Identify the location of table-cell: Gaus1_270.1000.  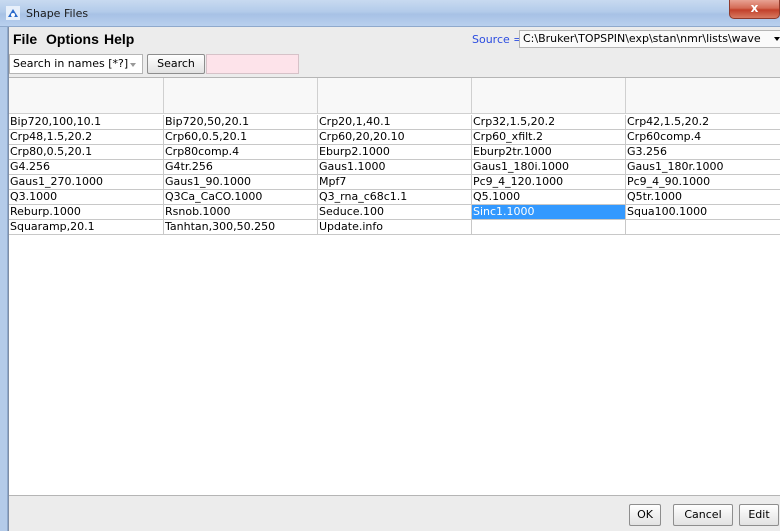
(86, 182).